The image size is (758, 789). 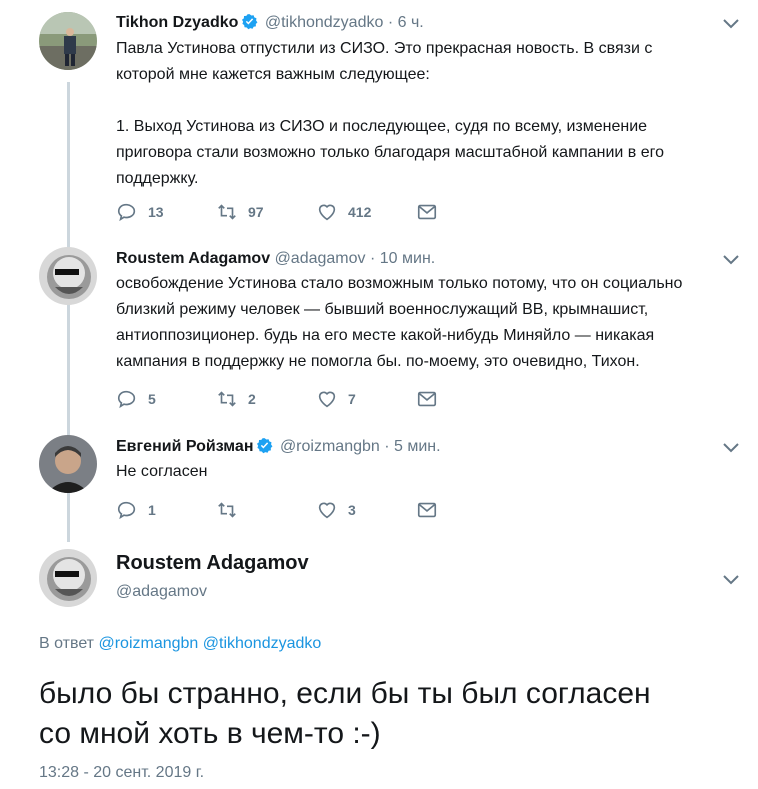 I want to click on like-count: 3, so click(x=352, y=510).